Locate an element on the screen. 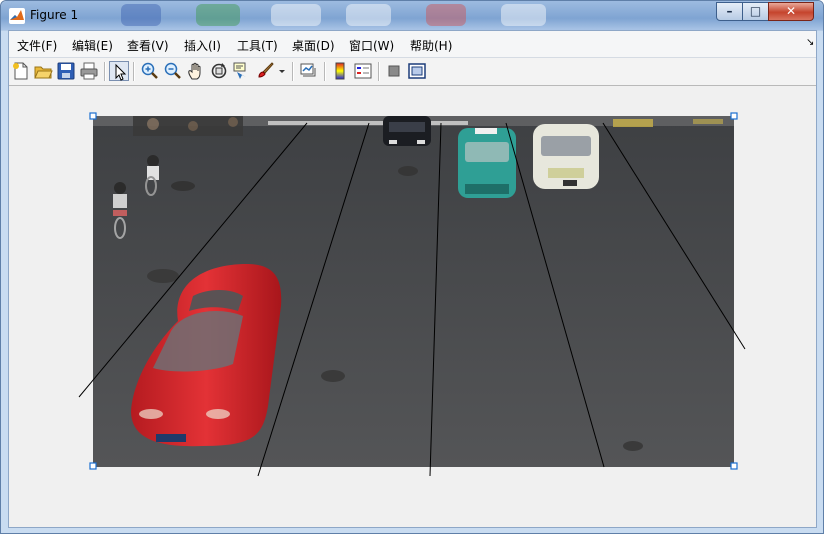 The image size is (824, 534). maximize-button: □ is located at coordinates (755, 11).